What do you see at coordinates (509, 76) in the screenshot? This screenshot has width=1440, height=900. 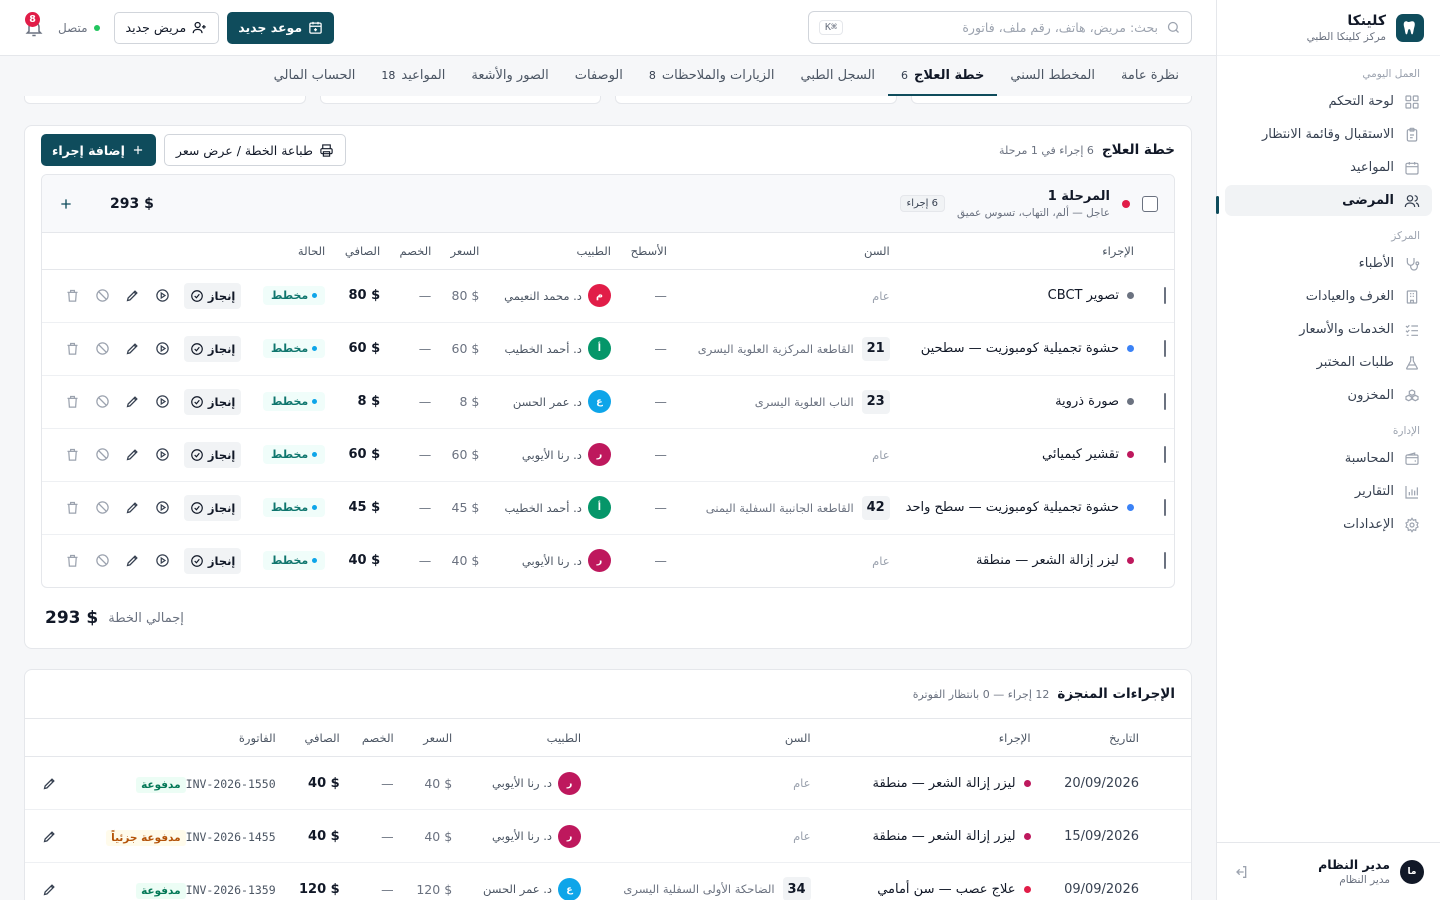 I see `tab-item: الصور والأشعة` at bounding box center [509, 76].